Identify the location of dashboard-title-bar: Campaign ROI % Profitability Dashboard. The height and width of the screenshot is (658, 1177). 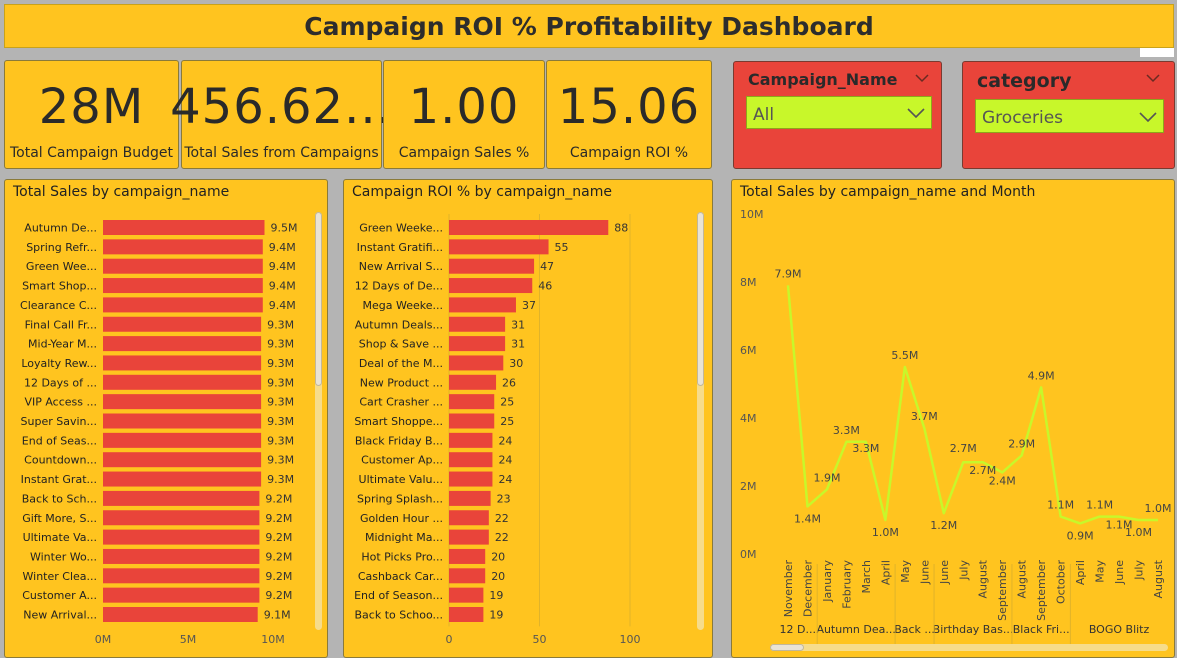
(589, 26).